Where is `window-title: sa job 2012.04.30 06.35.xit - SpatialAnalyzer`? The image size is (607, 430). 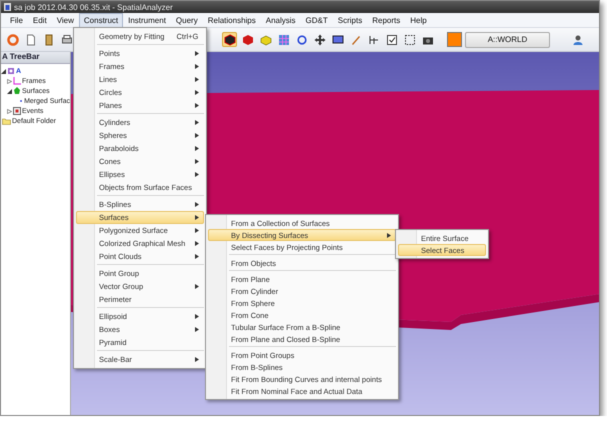
window-title: sa job 2012.04.30 06.35.xit - SpatialAnalyzer is located at coordinates (93, 7).